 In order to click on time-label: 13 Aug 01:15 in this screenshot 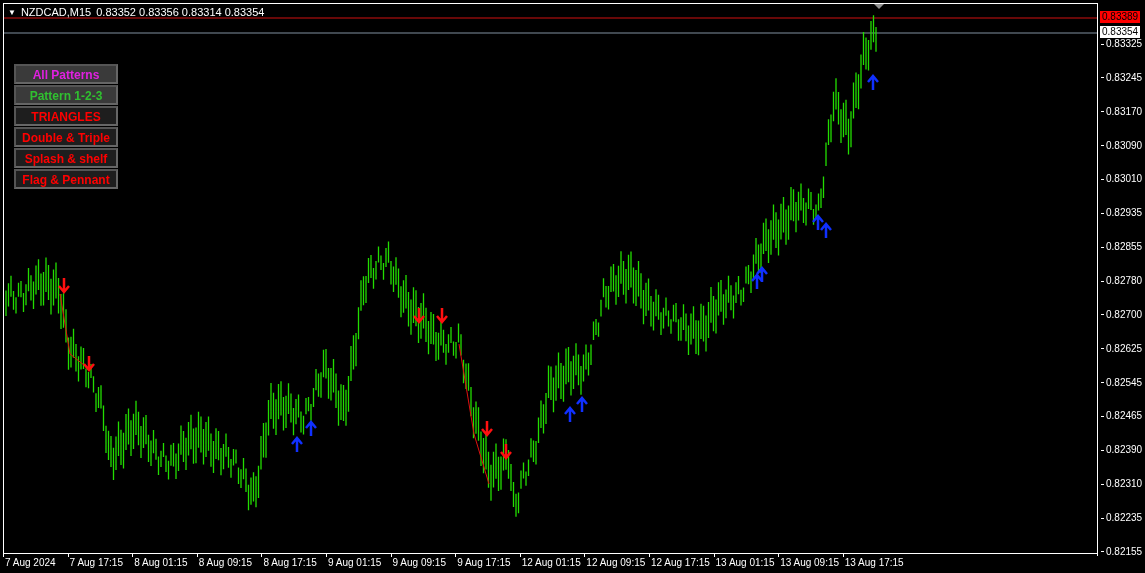, I will do `click(745, 563)`.